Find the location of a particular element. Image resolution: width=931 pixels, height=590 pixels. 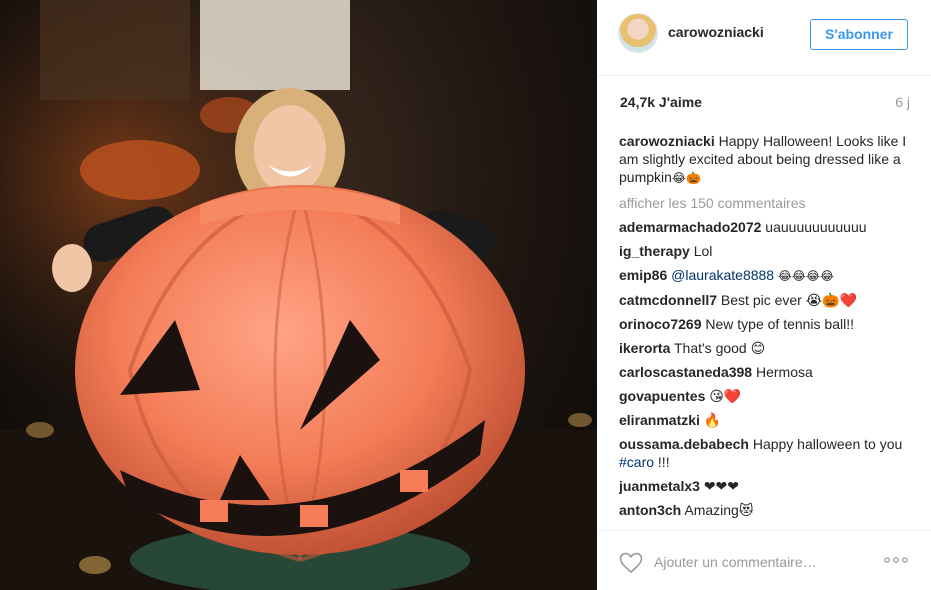

comment-item: catmcdonnell7 Best pic ever 😭🎃❤️ is located at coordinates (764, 300).